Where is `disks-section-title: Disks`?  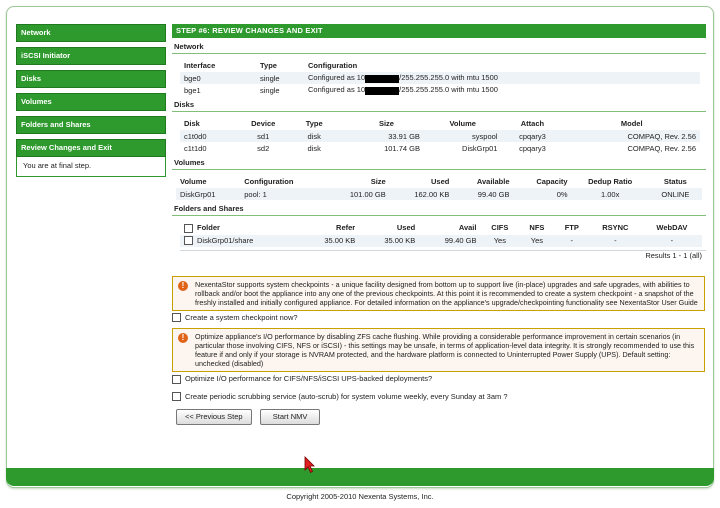
disks-section-title: Disks is located at coordinates (184, 104).